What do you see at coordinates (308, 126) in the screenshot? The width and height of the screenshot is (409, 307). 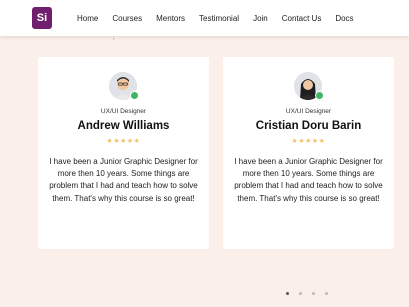 I see `reviewer-name: Cristian Doru Barin` at bounding box center [308, 126].